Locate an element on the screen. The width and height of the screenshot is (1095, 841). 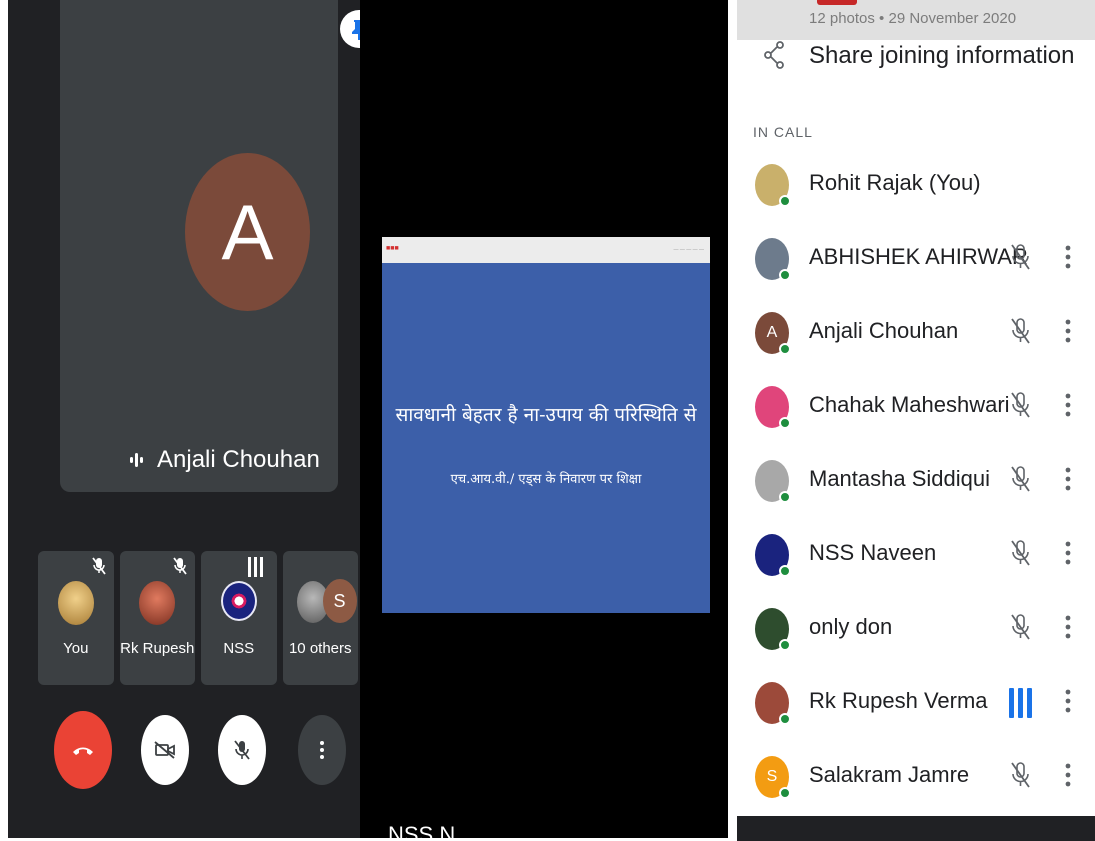
main-speaker-name: Anjali Chouhan is located at coordinates (238, 459).